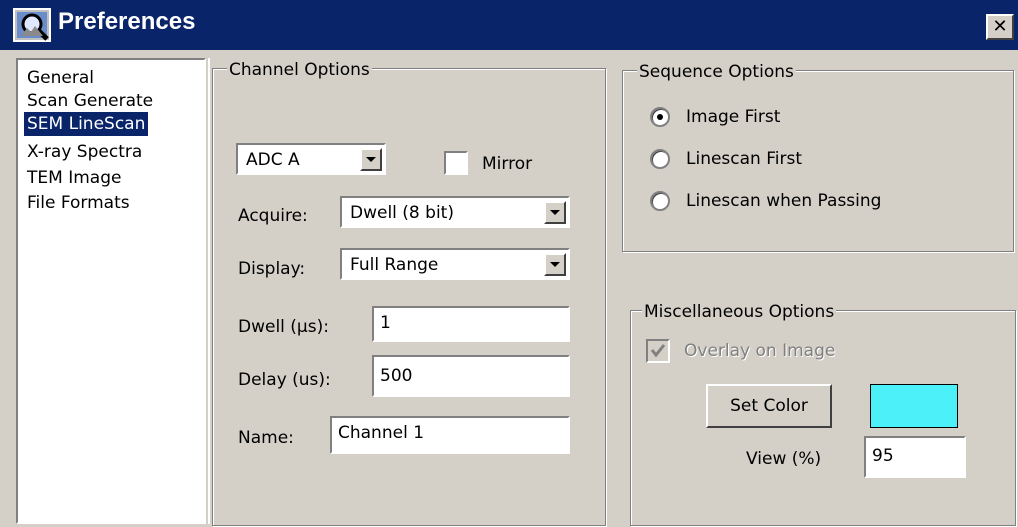 Image resolution: width=1018 pixels, height=527 pixels. I want to click on dwell-input: 1, so click(471, 324).